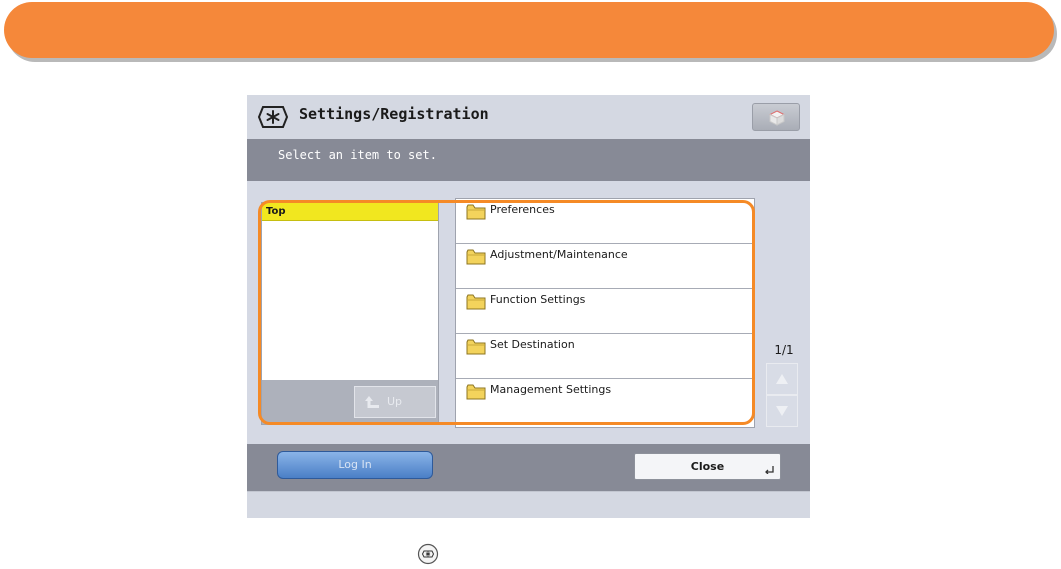 The width and height of the screenshot is (1061, 569). Describe the element at coordinates (605, 266) in the screenshot. I see `menu-item-adjustment-maintenance: Adjustment/Maintenance` at that location.